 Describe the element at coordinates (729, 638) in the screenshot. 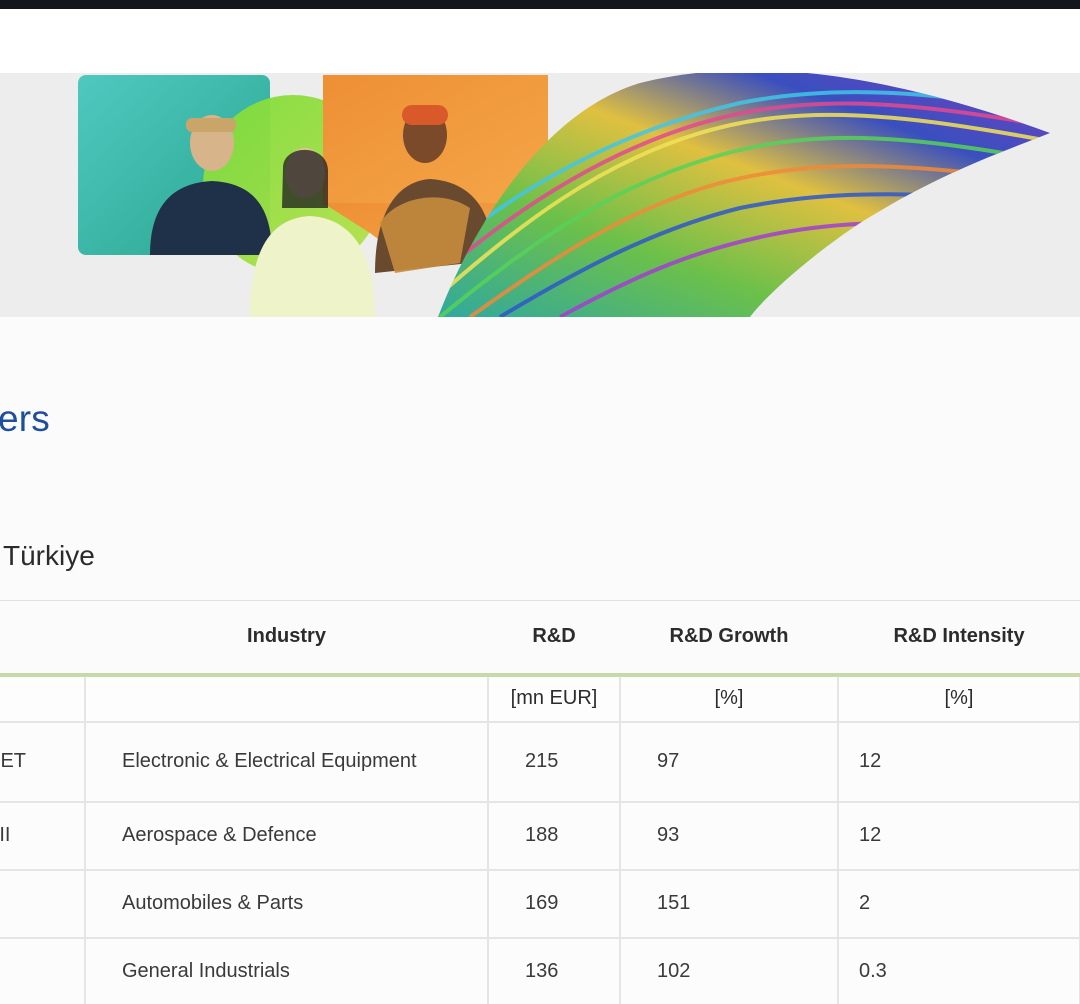

I see `header-rd-growth: R&D Growth` at that location.